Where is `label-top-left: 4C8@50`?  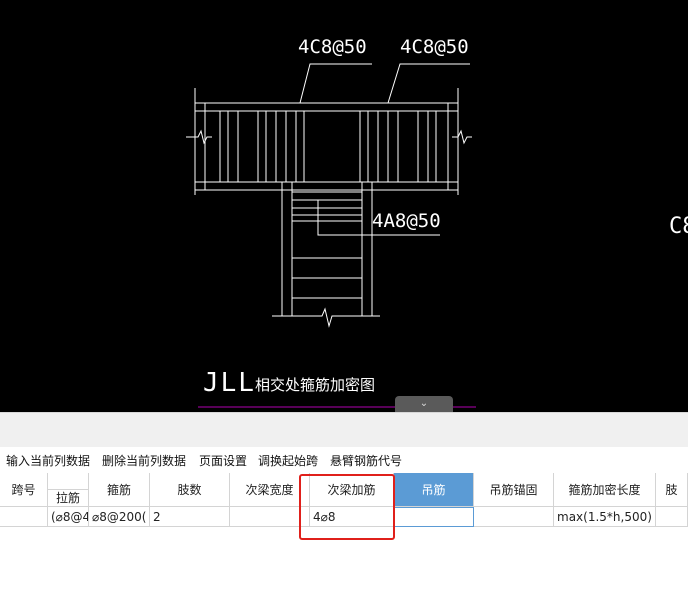 label-top-left: 4C8@50 is located at coordinates (332, 47).